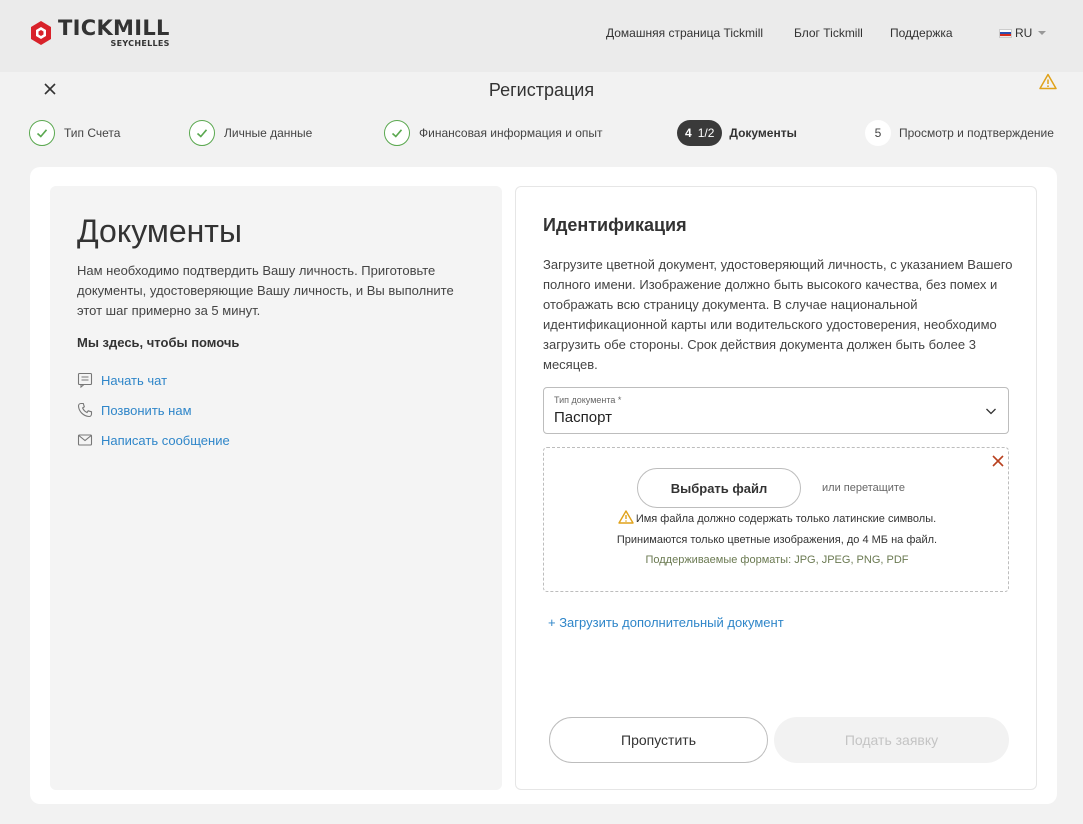 This screenshot has height=824, width=1083. I want to click on tickmill-logo: TICKMILL SEYCHELLES, so click(100, 33).